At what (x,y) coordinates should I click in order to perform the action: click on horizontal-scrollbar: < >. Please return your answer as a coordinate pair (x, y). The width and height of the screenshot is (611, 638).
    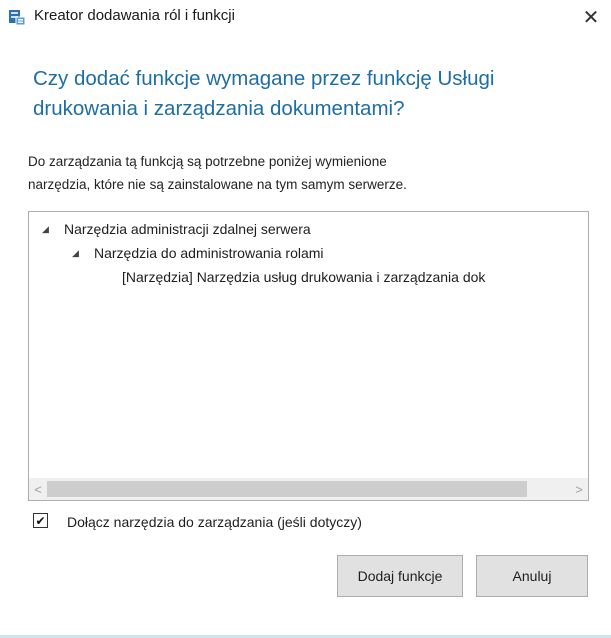
    Looking at the image, I should click on (308, 489).